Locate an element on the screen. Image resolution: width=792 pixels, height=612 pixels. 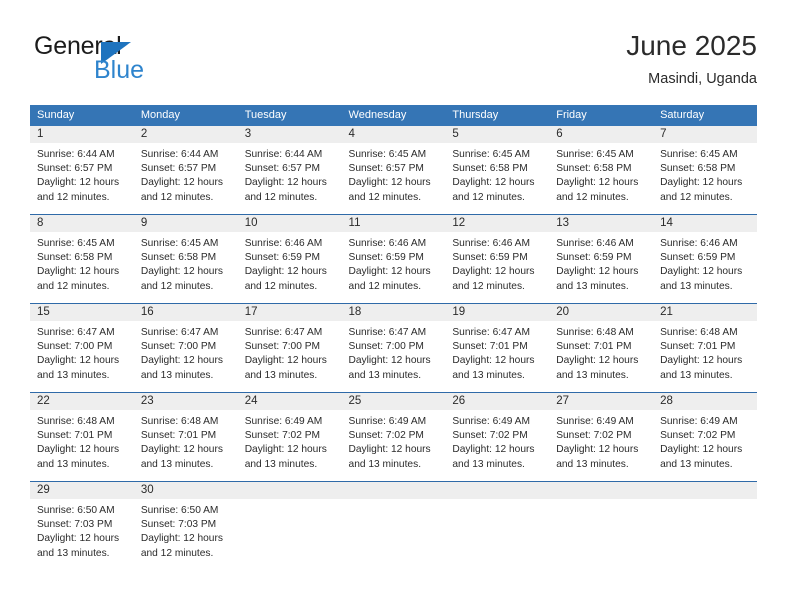
day-cell-empty is located at coordinates (393, 525).